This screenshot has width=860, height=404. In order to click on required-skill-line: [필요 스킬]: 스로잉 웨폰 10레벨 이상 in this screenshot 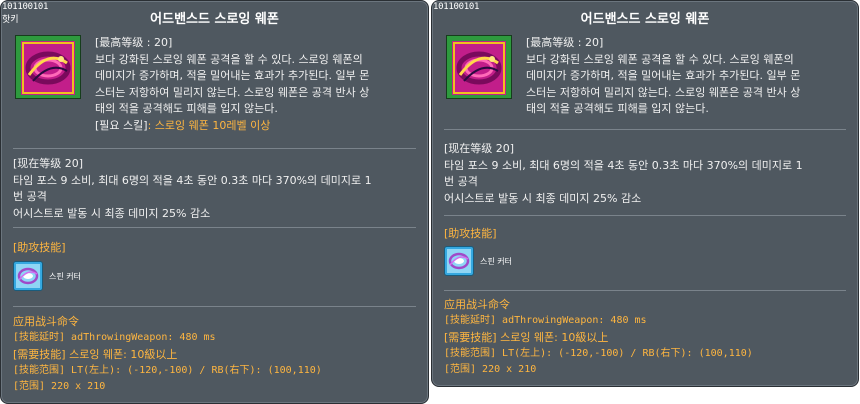, I will do `click(257, 126)`.